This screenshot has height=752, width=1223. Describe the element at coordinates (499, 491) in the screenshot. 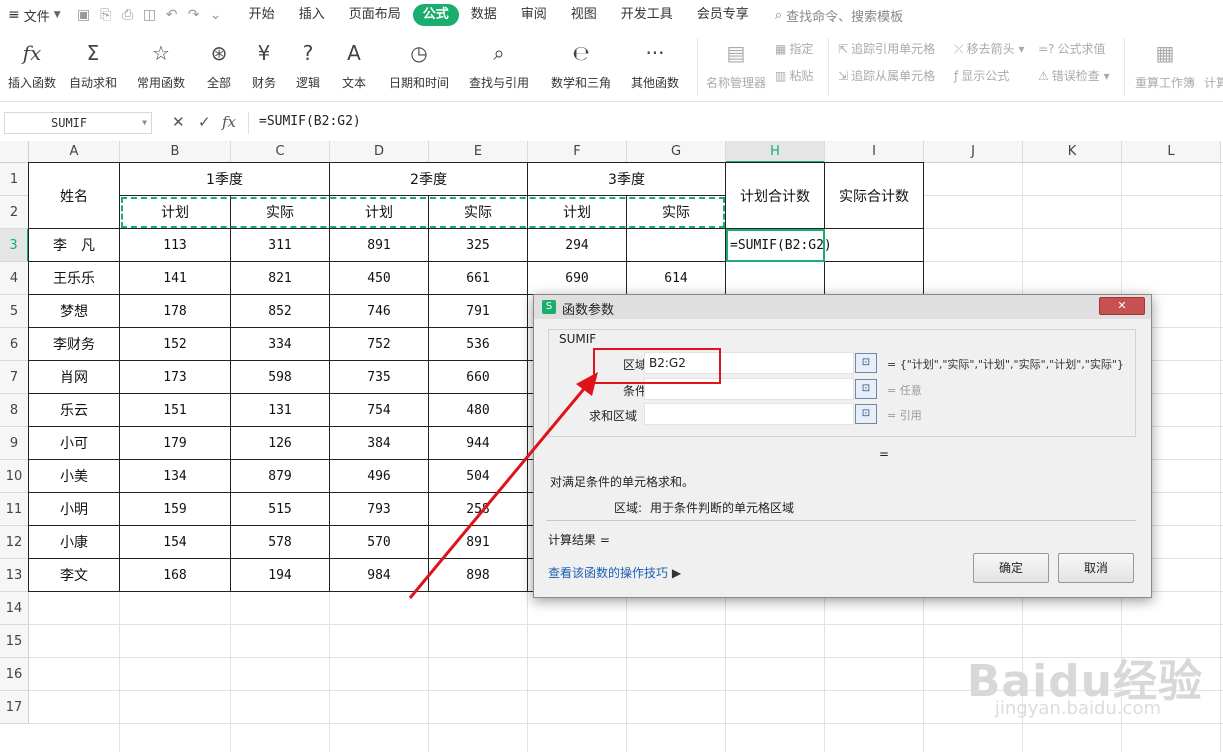

I see `annotation-arrow-line` at that location.